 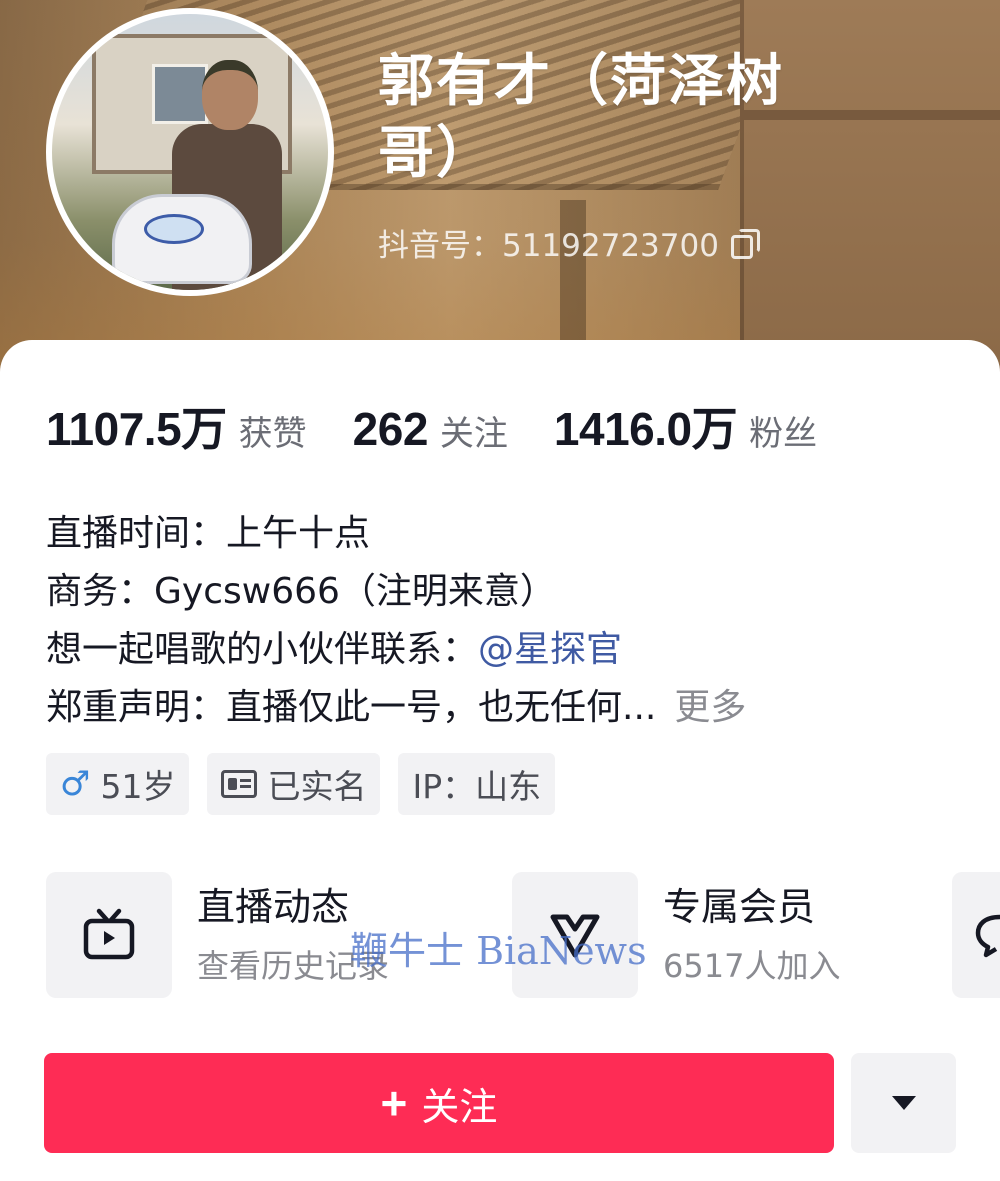 What do you see at coordinates (293, 966) in the screenshot?
I see `feature-subtitle: 查看历史记录` at bounding box center [293, 966].